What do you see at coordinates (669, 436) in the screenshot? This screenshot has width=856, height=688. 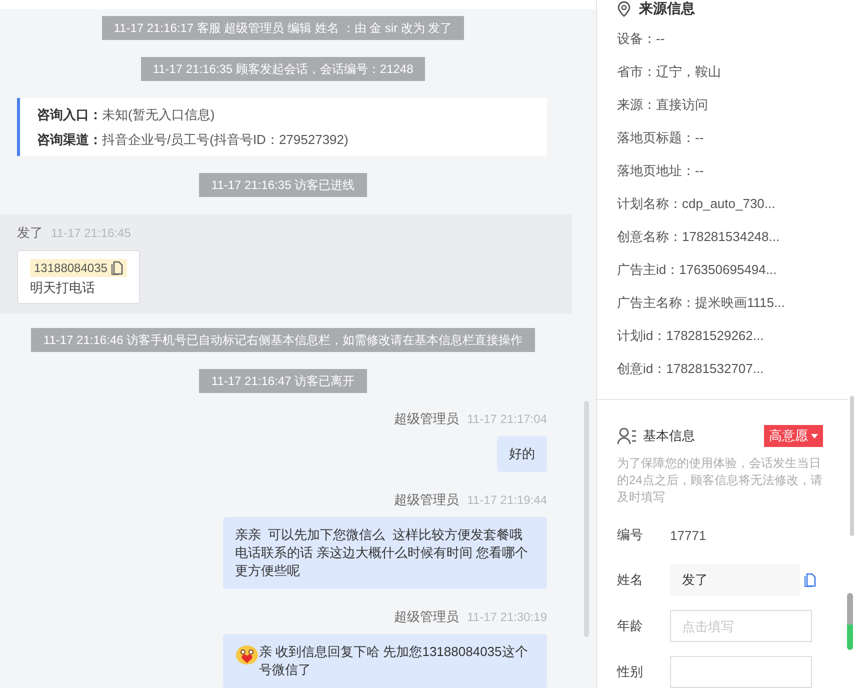 I see `section-title: 基本信息` at bounding box center [669, 436].